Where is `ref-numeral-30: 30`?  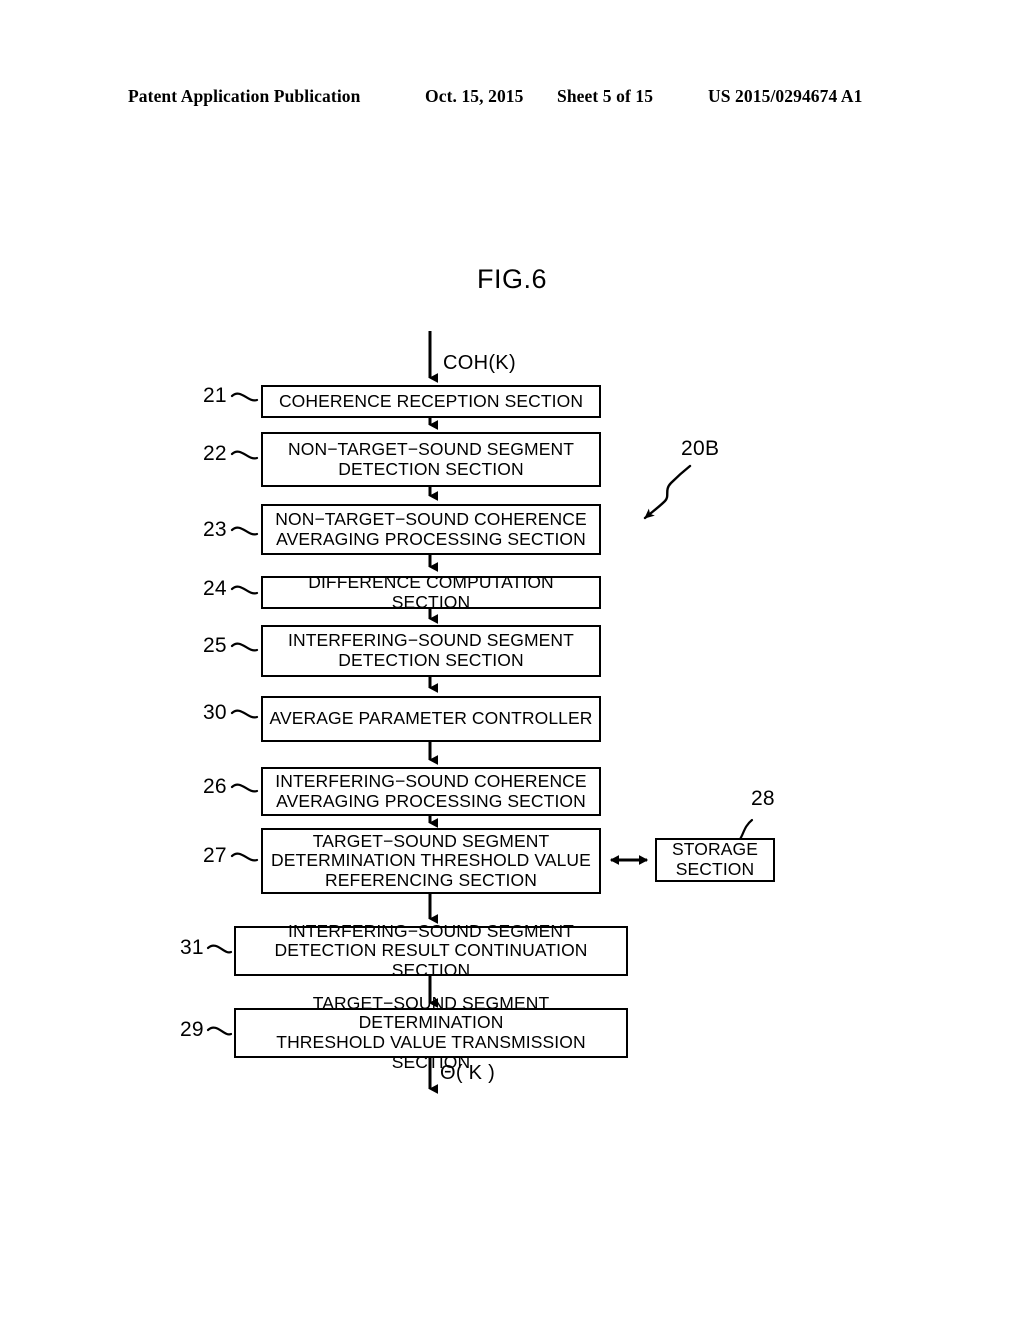
ref-numeral-30: 30 is located at coordinates (215, 712).